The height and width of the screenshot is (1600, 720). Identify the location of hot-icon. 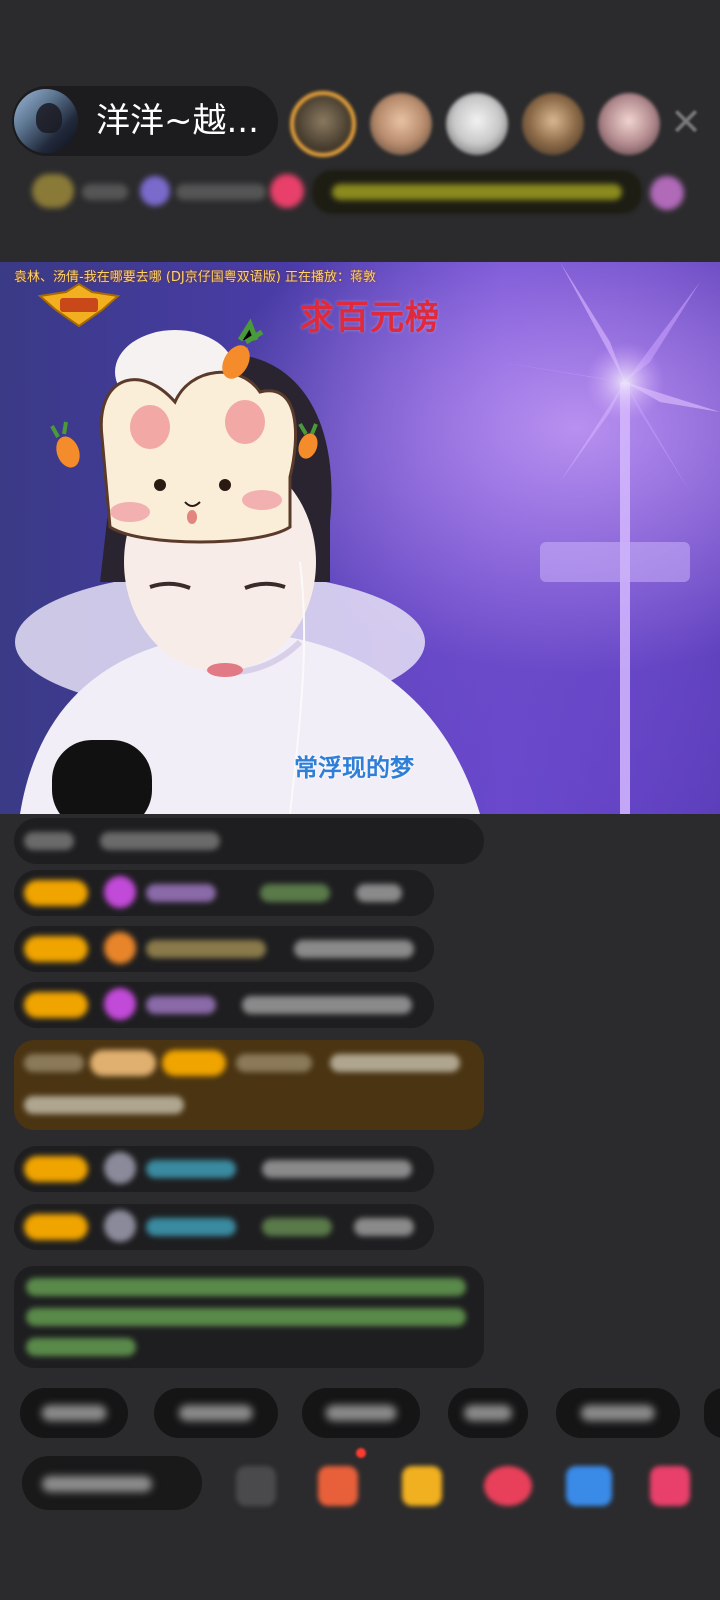
(155, 191).